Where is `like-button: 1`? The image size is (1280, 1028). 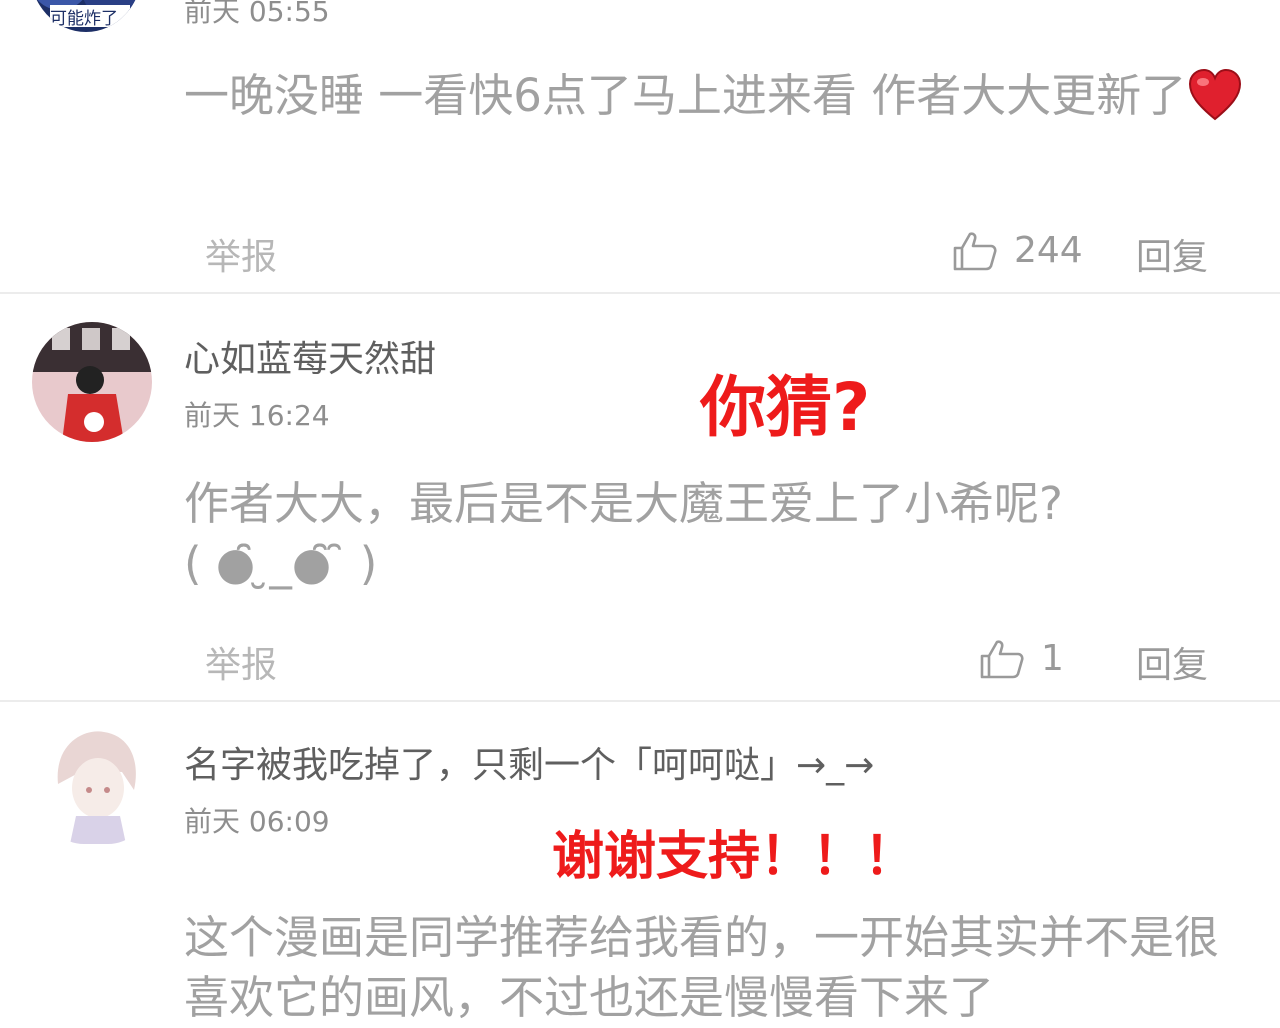
like-button: 1 is located at coordinates (1021, 658).